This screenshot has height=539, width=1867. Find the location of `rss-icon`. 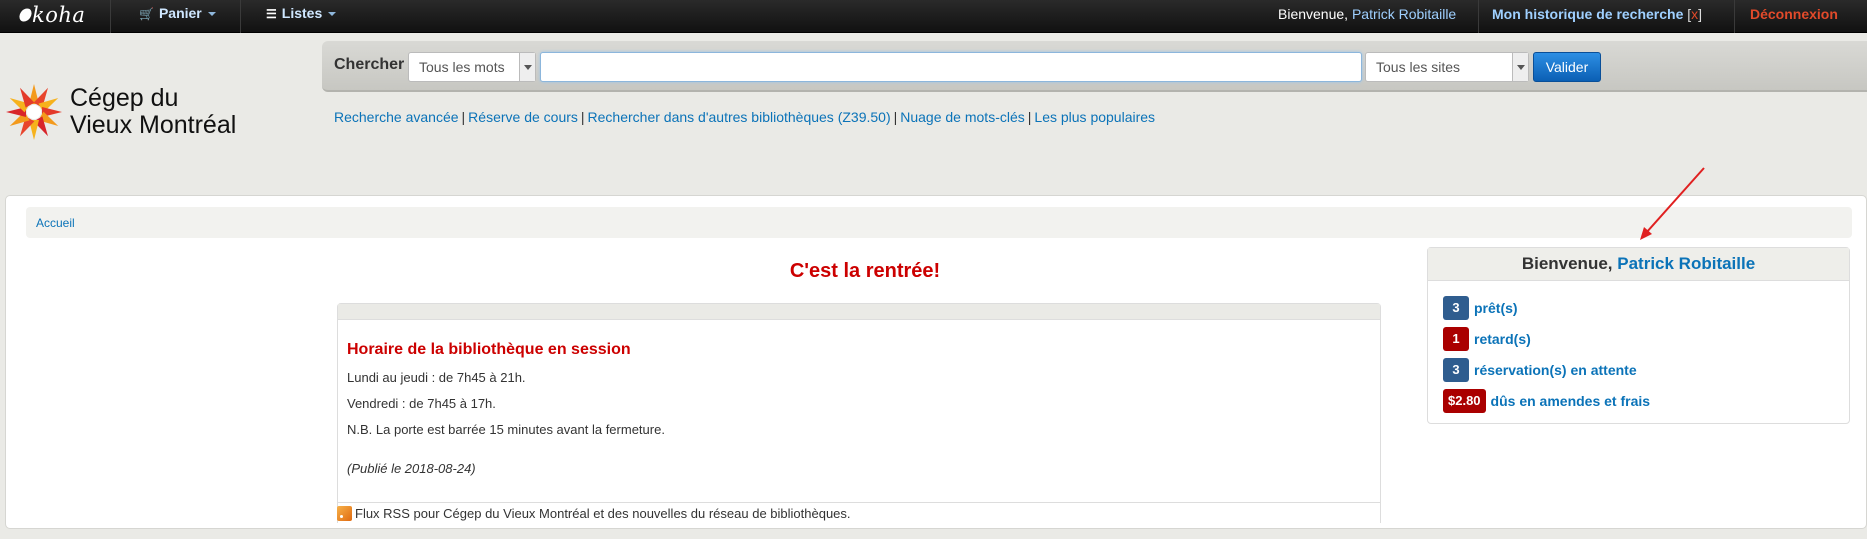

rss-icon is located at coordinates (344, 513).